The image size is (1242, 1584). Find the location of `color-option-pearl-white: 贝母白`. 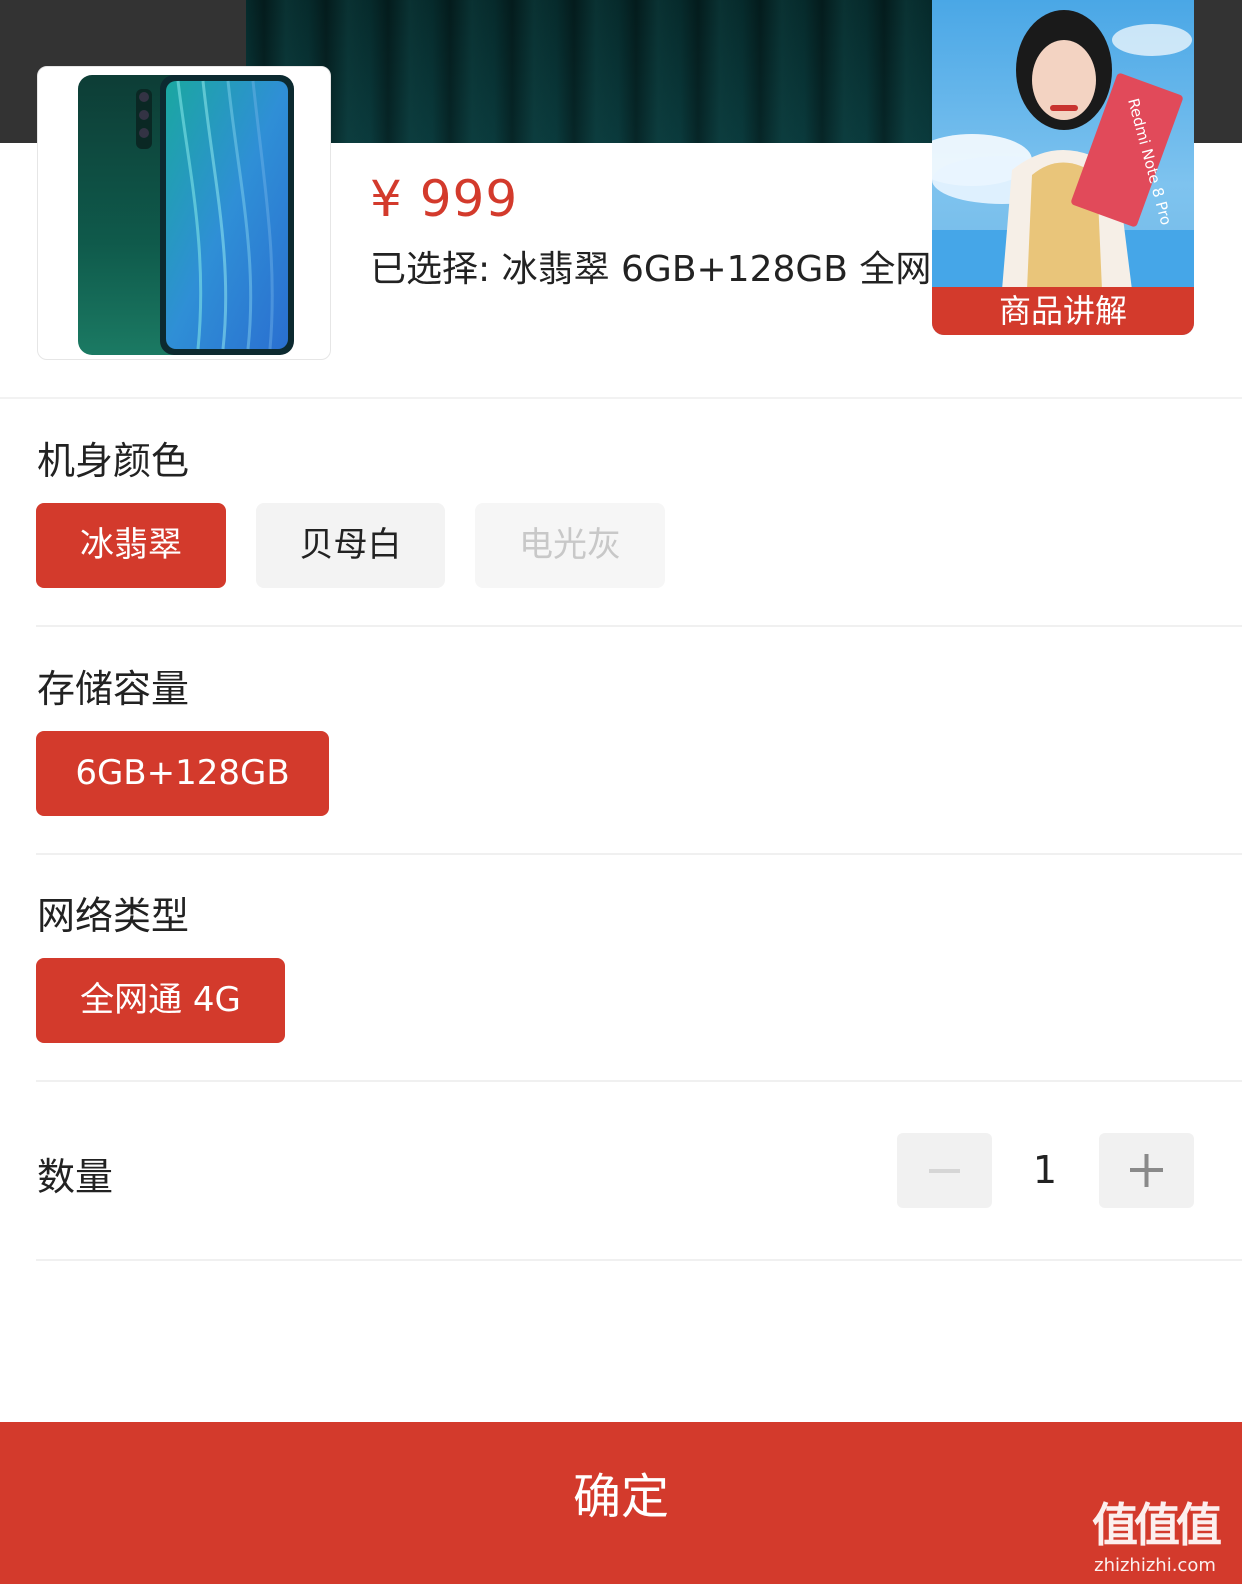

color-option-pearl-white: 贝母白 is located at coordinates (350, 545).